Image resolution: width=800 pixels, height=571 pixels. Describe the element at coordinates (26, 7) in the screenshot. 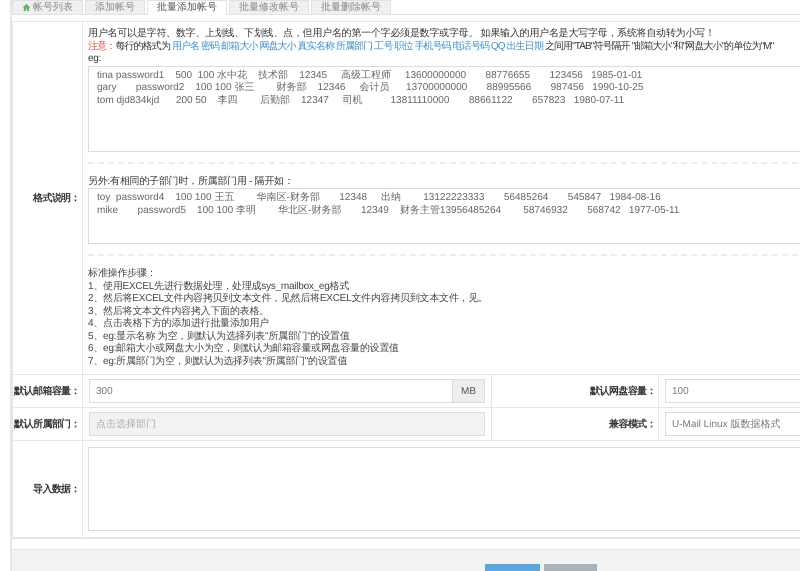

I see `home-icon` at that location.